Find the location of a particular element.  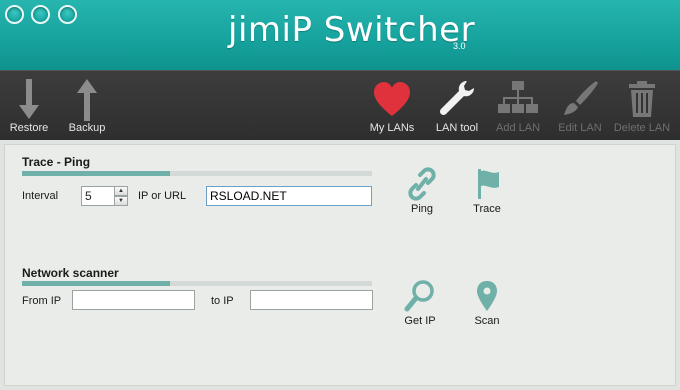

trash-icon is located at coordinates (642, 99).